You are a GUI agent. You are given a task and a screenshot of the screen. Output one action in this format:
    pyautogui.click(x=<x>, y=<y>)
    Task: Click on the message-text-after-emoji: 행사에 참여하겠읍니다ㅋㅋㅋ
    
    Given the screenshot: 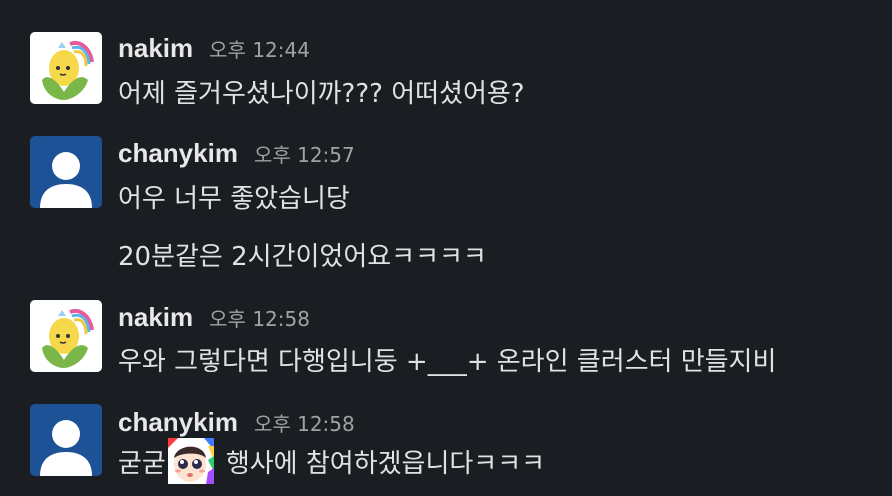 What is the action you would take?
    pyautogui.click(x=385, y=463)
    